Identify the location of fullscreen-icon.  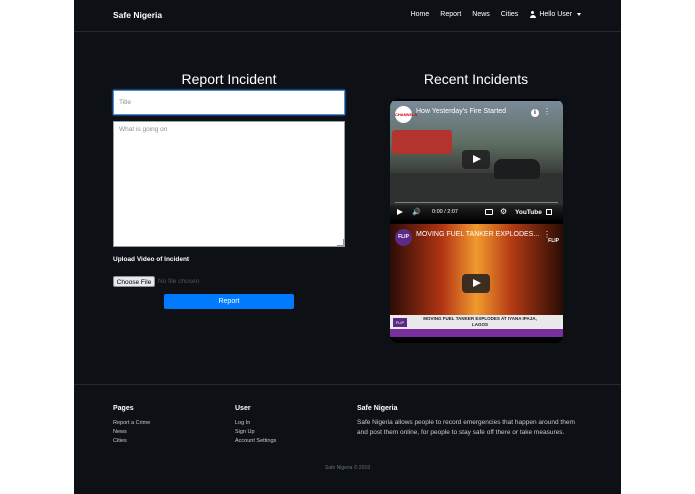
(549, 212).